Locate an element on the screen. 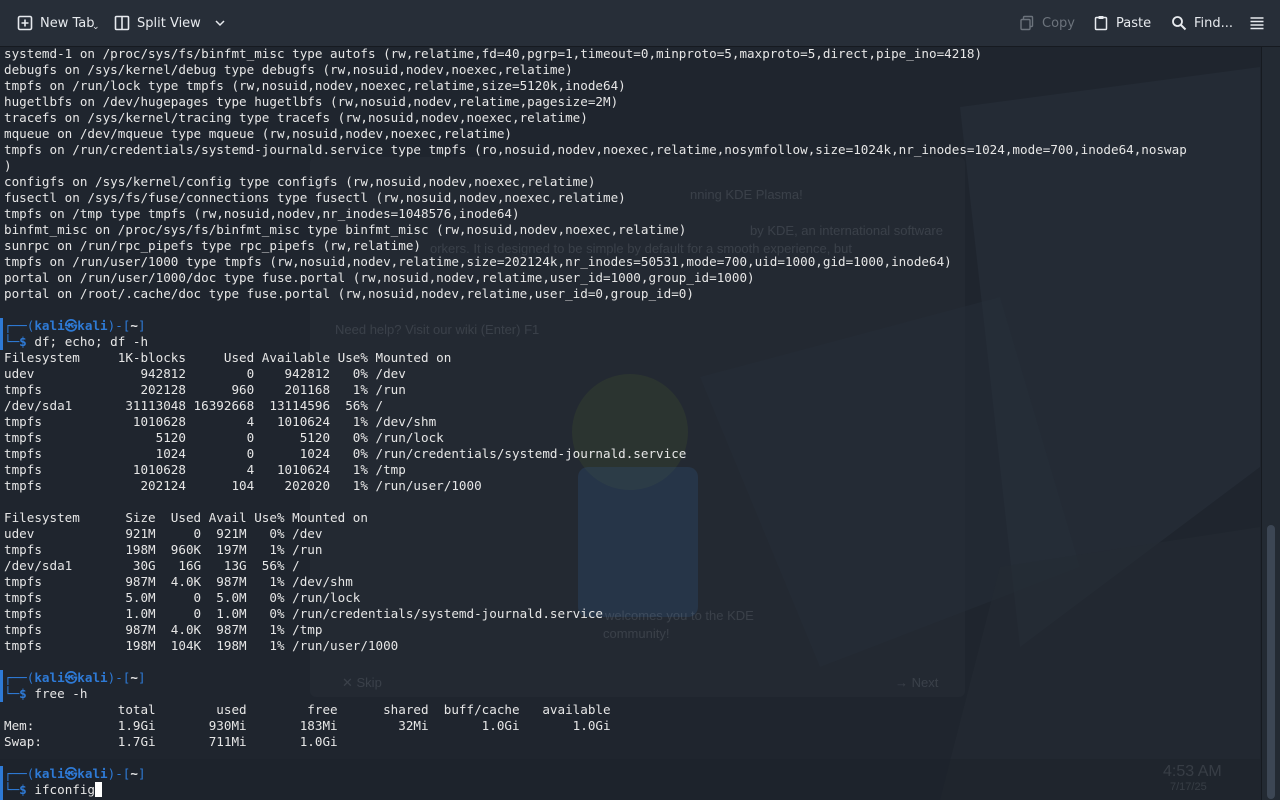 Image resolution: width=1280 pixels, height=800 pixels. main-menu-button is located at coordinates (1257, 23).